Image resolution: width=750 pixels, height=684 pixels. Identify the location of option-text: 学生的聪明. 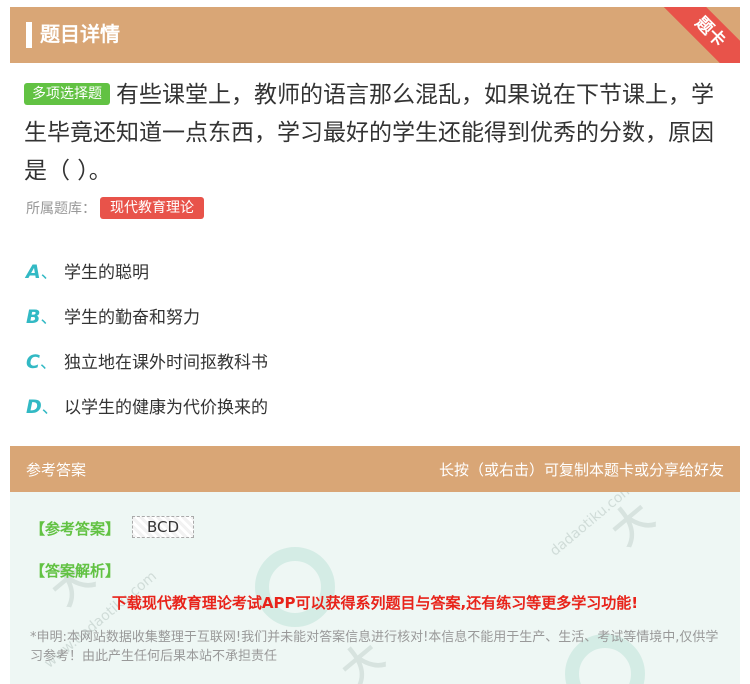
(106, 273).